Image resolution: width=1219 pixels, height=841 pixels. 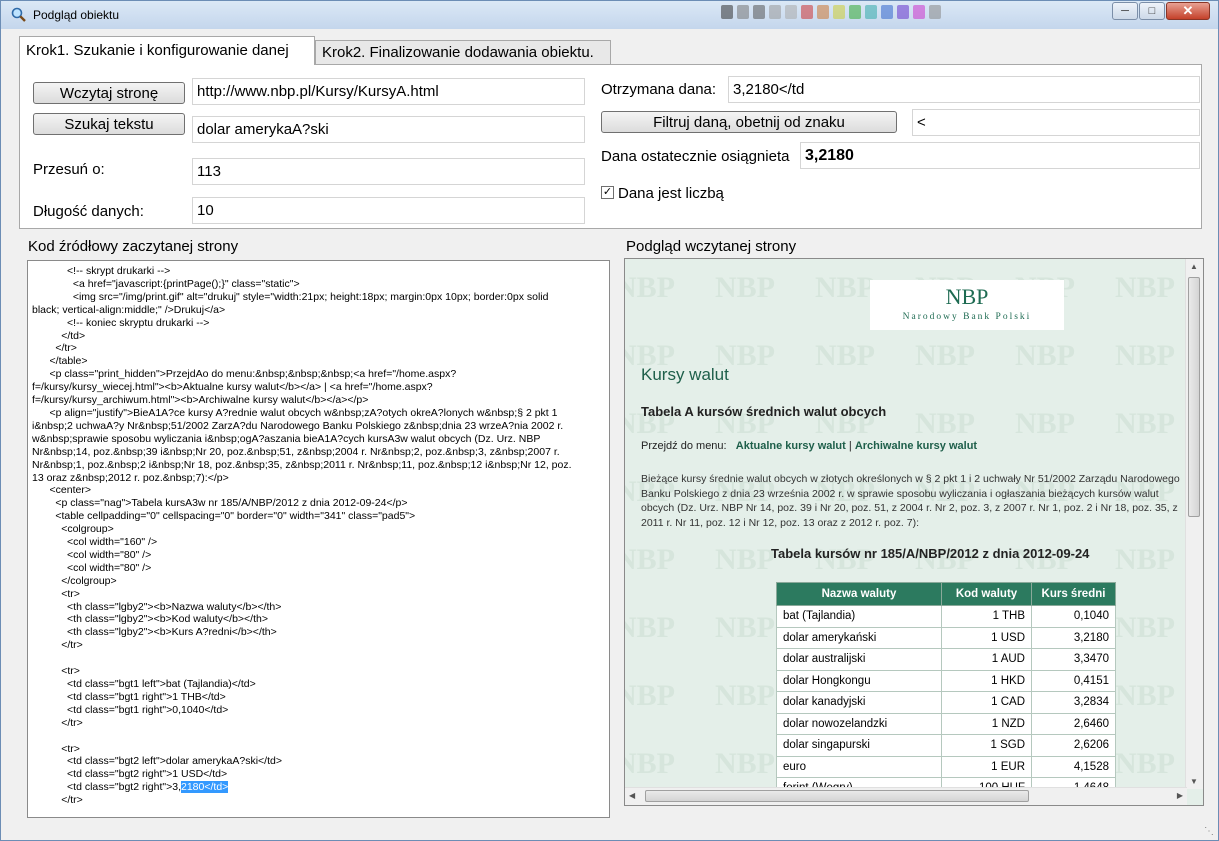 I want to click on load-page-button: Wczytaj stronę, so click(x=109, y=93).